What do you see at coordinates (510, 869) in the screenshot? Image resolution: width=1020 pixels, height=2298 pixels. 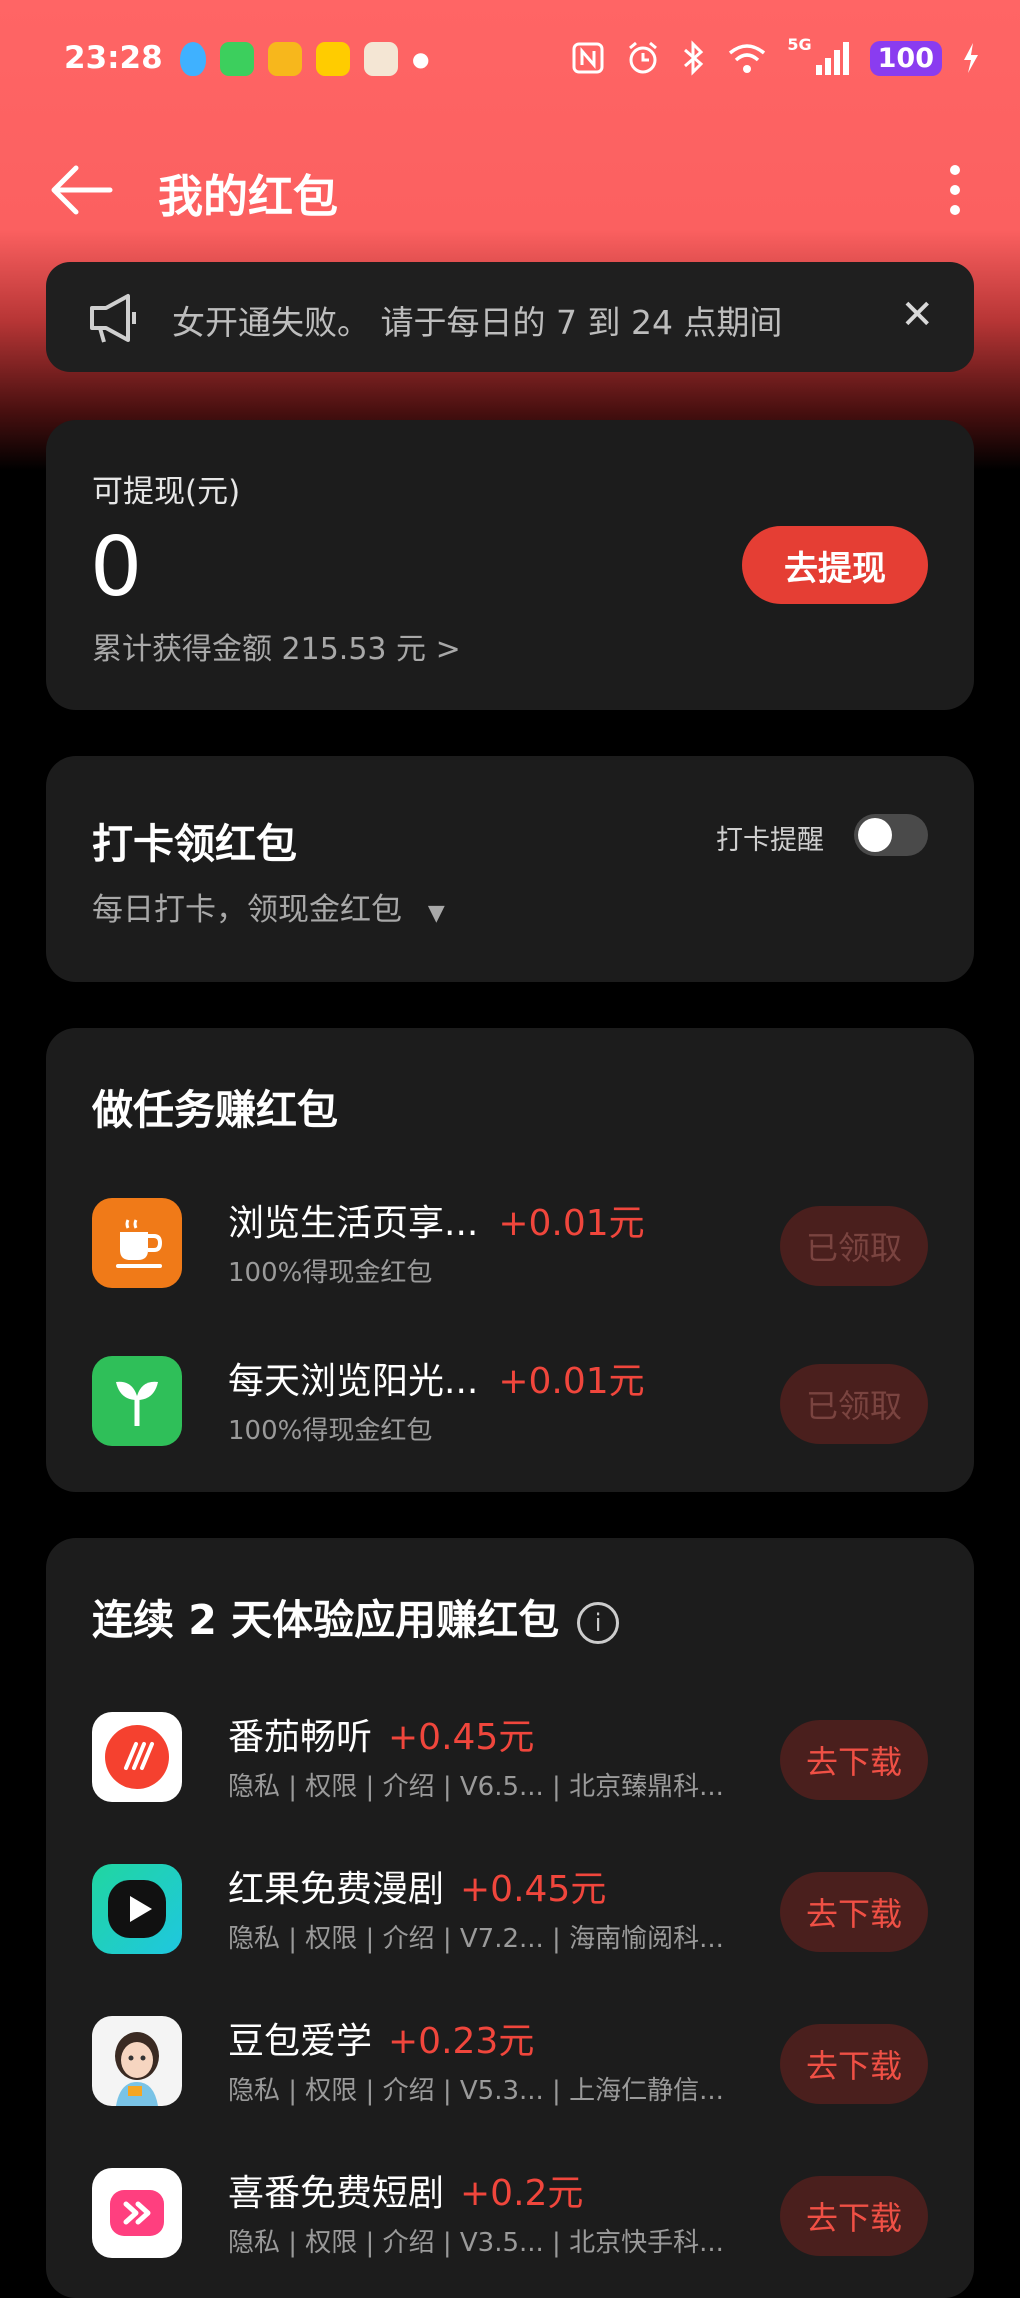 I see `checkin-card: 打卡领红包 每日打卡，领现金红包 ▼ 打卡提醒` at bounding box center [510, 869].